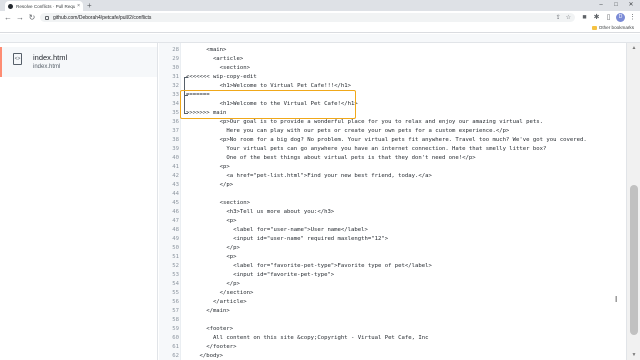 This screenshot has height=360, width=640. Describe the element at coordinates (392, 293) in the screenshot. I see `code-line: 55 </section>` at that location.